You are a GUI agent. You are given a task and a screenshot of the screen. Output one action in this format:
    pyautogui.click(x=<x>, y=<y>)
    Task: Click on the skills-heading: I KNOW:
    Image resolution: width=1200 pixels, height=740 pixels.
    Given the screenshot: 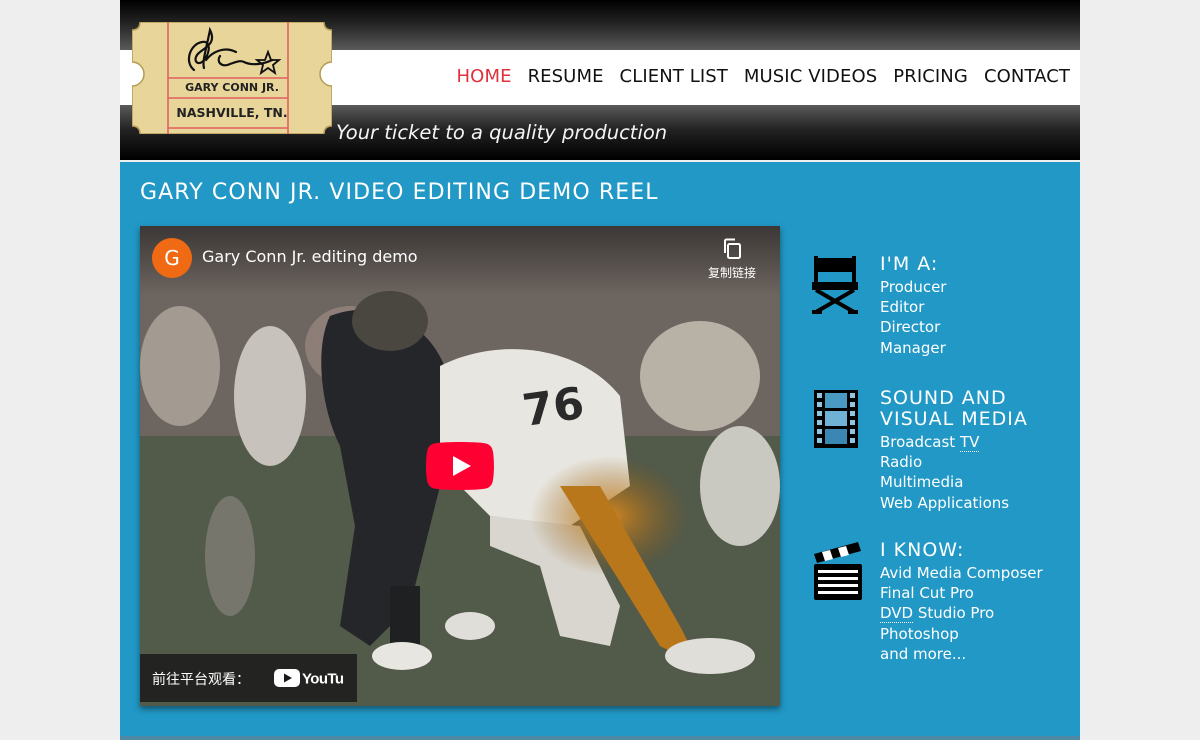 What is the action you would take?
    pyautogui.click(x=922, y=550)
    